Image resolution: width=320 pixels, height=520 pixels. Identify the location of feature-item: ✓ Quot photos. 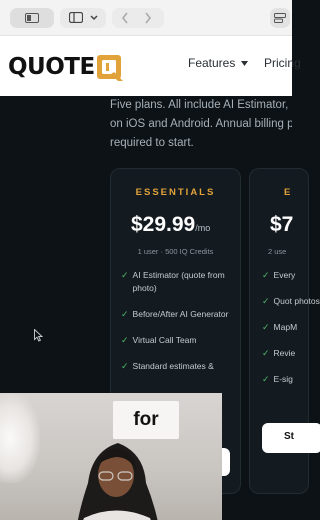
(291, 301).